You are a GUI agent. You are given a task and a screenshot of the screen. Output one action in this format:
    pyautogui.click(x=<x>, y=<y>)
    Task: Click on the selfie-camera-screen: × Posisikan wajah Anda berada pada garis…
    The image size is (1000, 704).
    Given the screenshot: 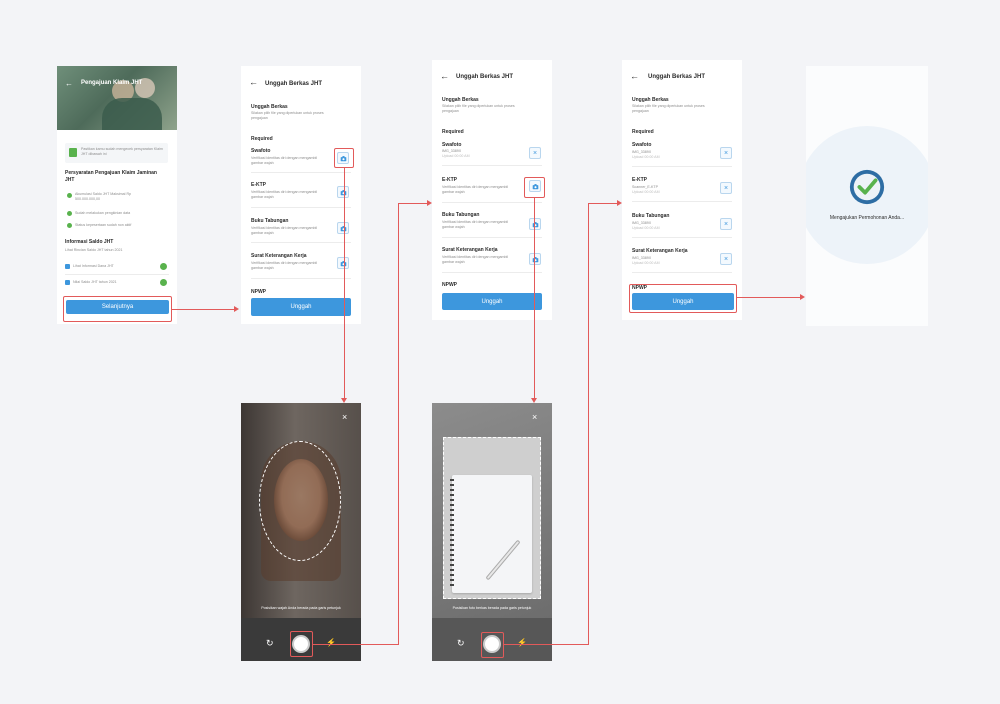 What is the action you would take?
    pyautogui.click(x=301, y=532)
    